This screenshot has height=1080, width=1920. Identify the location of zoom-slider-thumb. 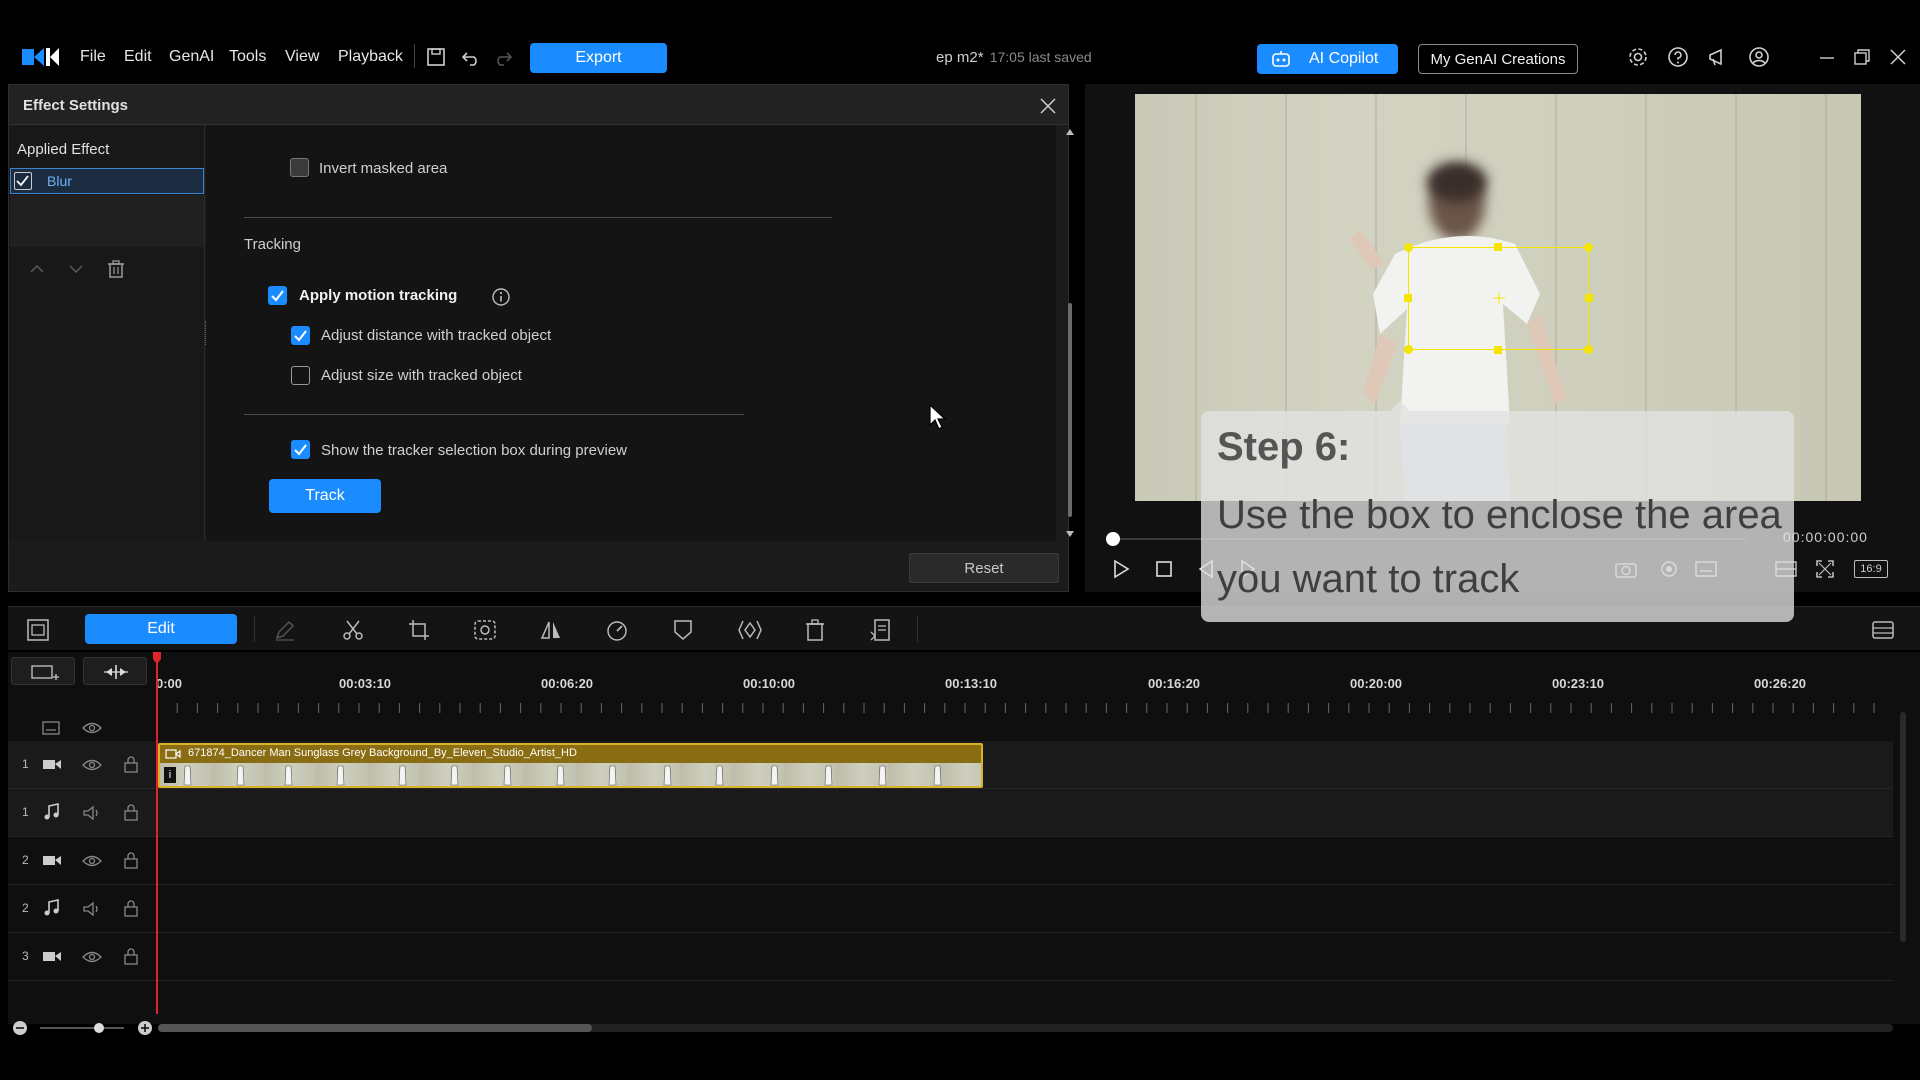
(99, 1028).